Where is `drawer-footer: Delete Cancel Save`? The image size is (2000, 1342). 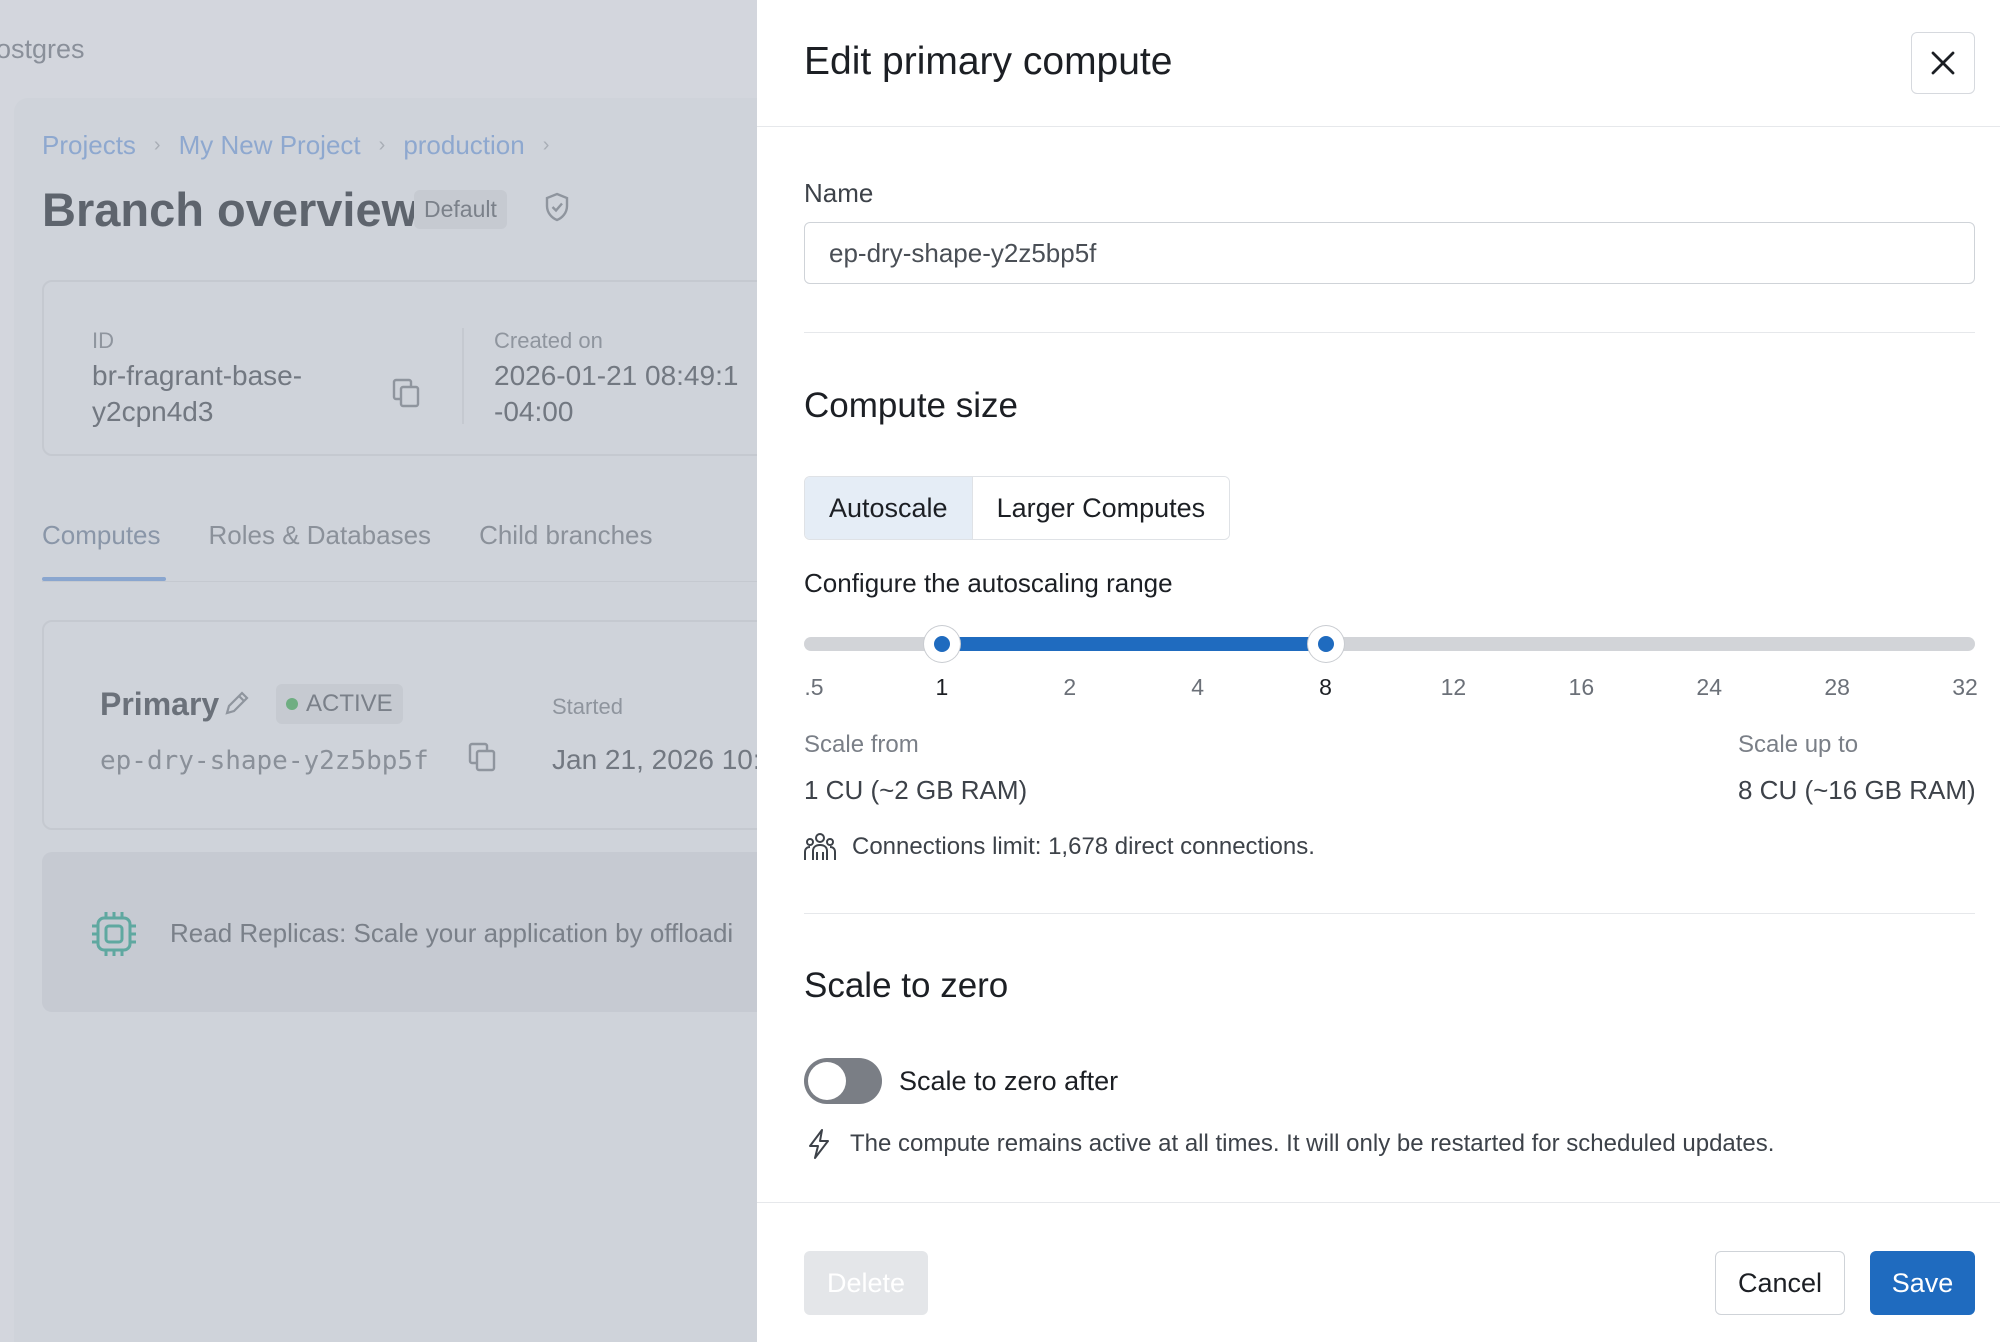 drawer-footer: Delete Cancel Save is located at coordinates (1378, 1272).